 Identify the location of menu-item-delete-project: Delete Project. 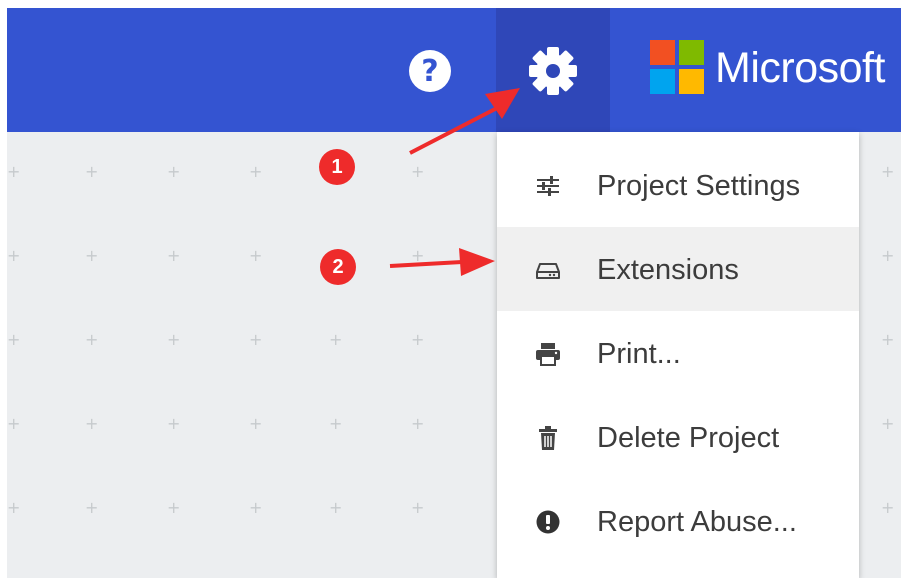
(678, 437).